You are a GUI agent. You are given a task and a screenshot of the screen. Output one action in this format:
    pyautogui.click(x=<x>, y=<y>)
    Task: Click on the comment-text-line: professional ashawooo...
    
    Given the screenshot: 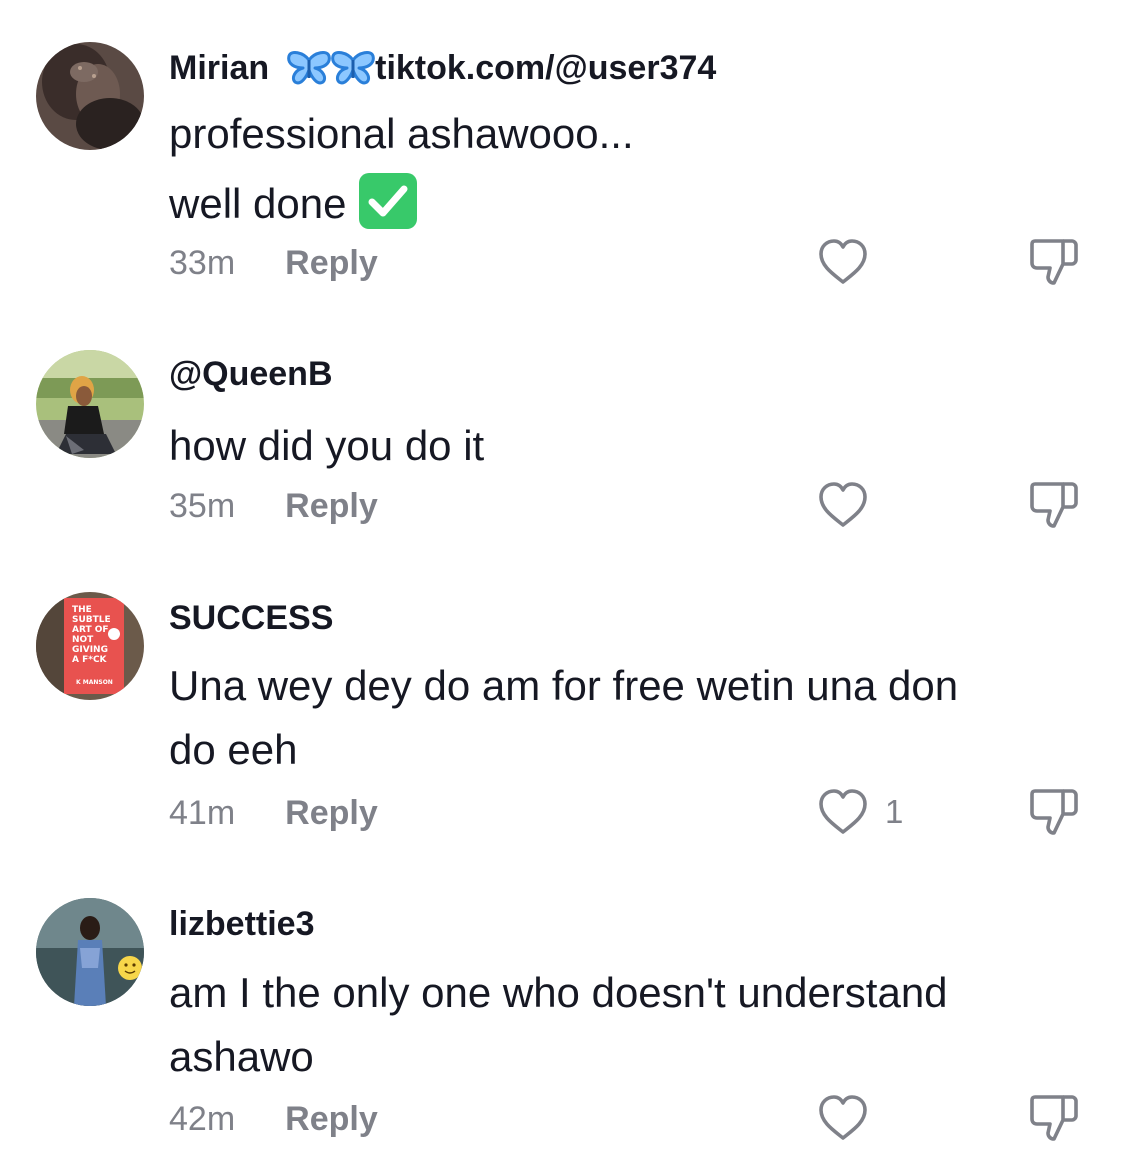 What is the action you would take?
    pyautogui.click(x=401, y=133)
    